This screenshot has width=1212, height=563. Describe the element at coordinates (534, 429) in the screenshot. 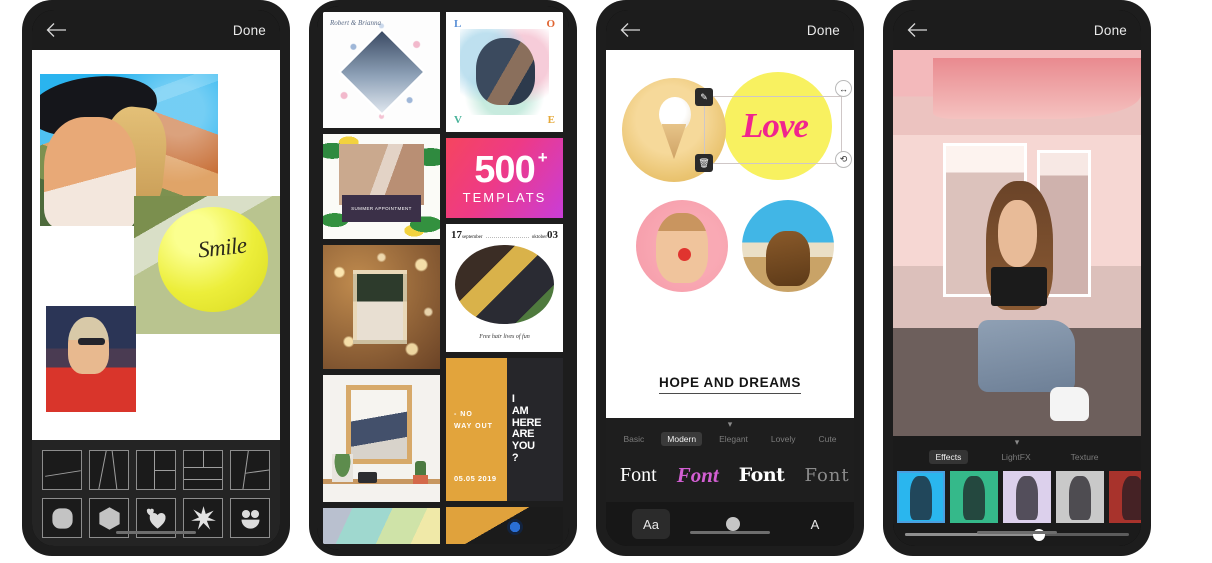

I see `no-way-right-pane: I AM HERE ARE YOU ?` at that location.